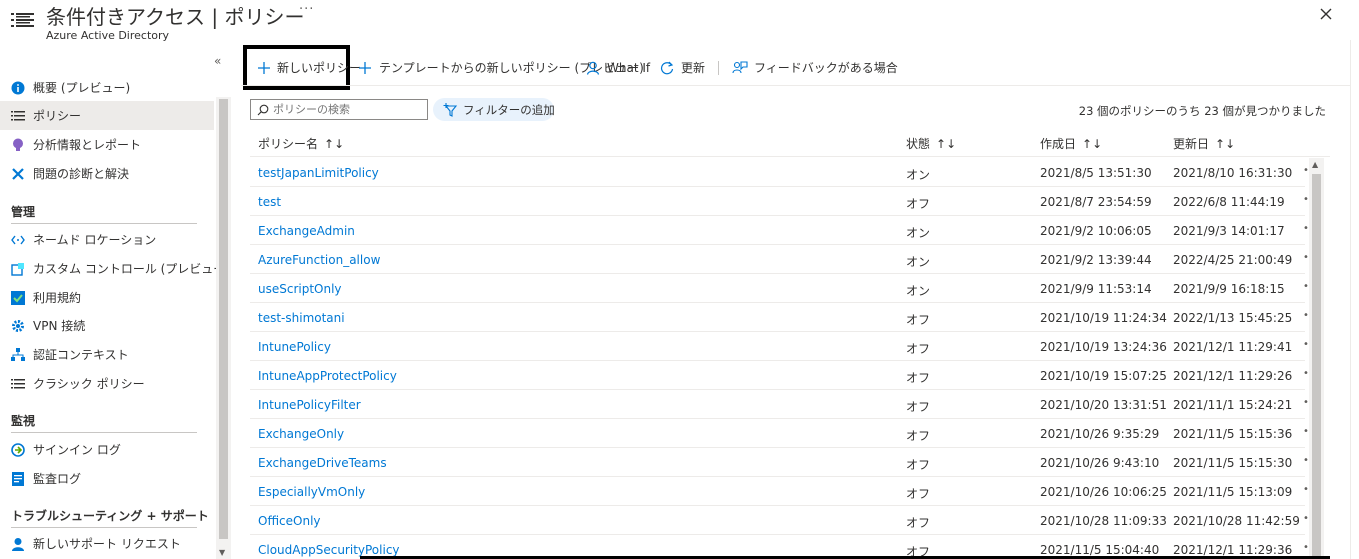 This screenshot has height=559, width=1359. I want to click on table-header: ポリシー名 ↑↓ 状態 ↑↓ 作成日 ↑↓ 更新日 ↑↓, so click(790, 142).